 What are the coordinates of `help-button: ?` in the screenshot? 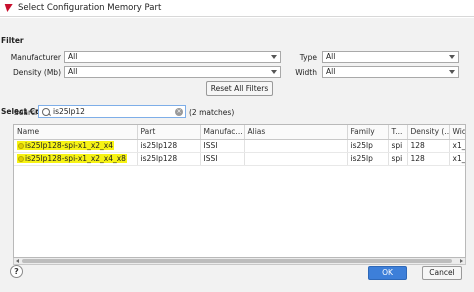 It's located at (16, 271).